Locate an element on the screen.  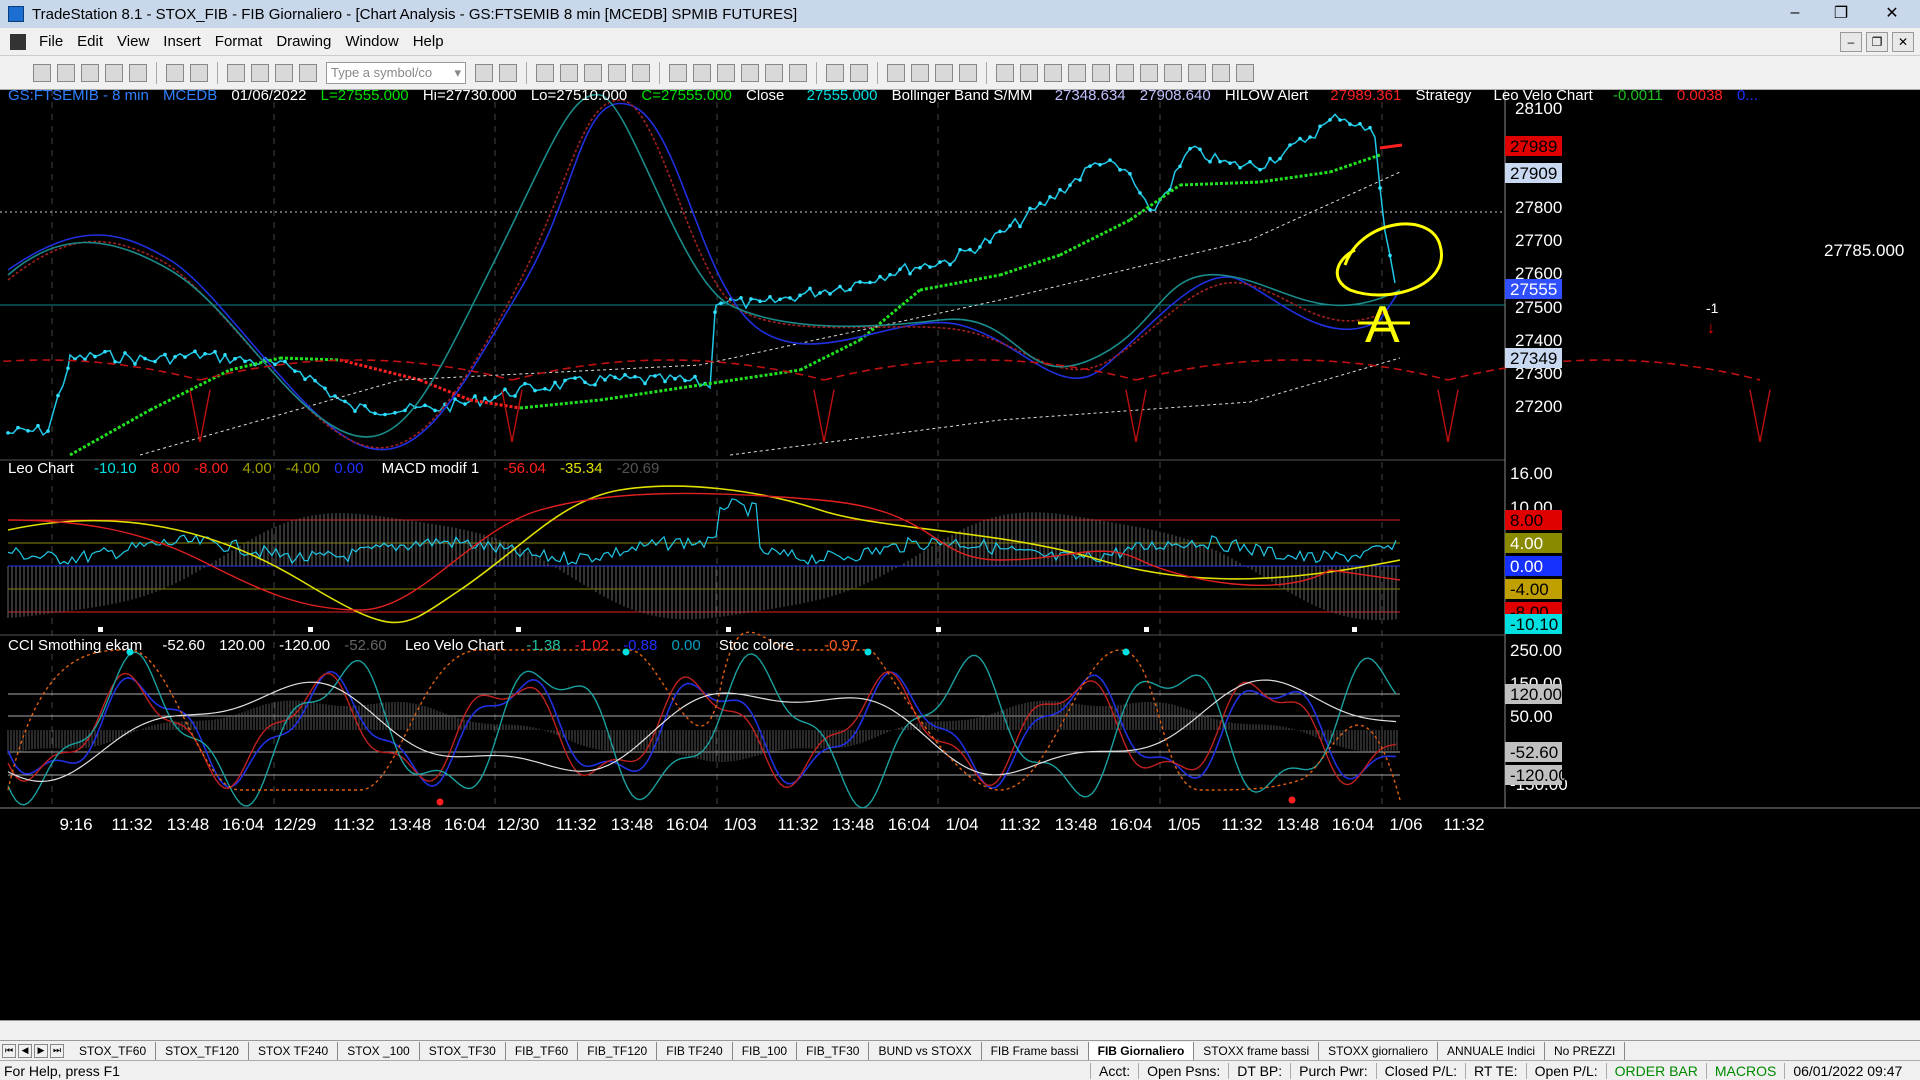
mdi-restore-button: ❐ is located at coordinates (1877, 41).